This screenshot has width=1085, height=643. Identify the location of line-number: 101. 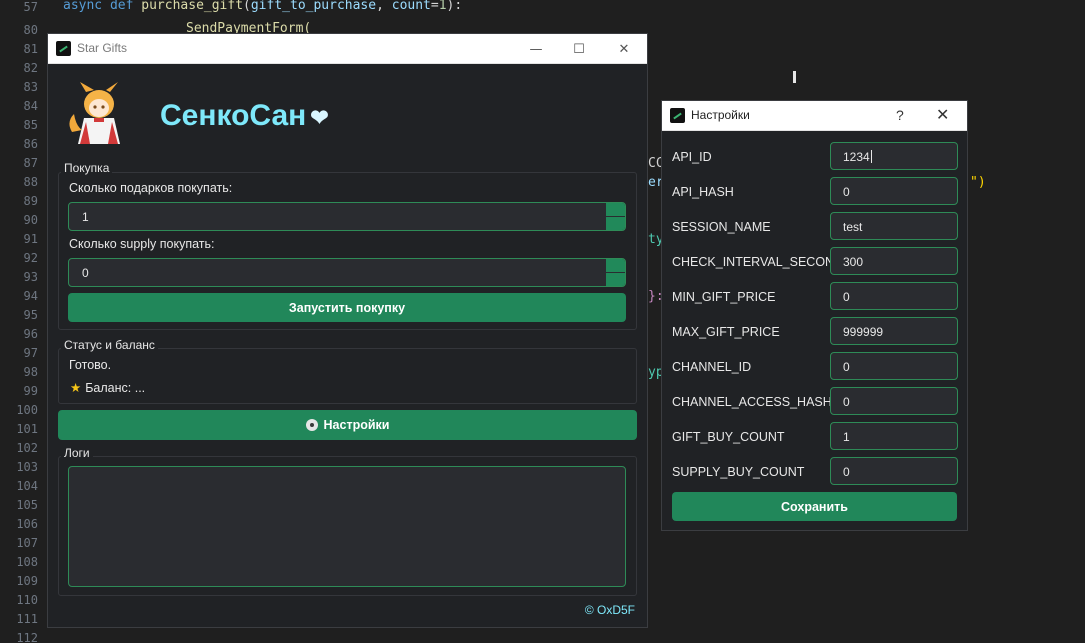
(27, 429).